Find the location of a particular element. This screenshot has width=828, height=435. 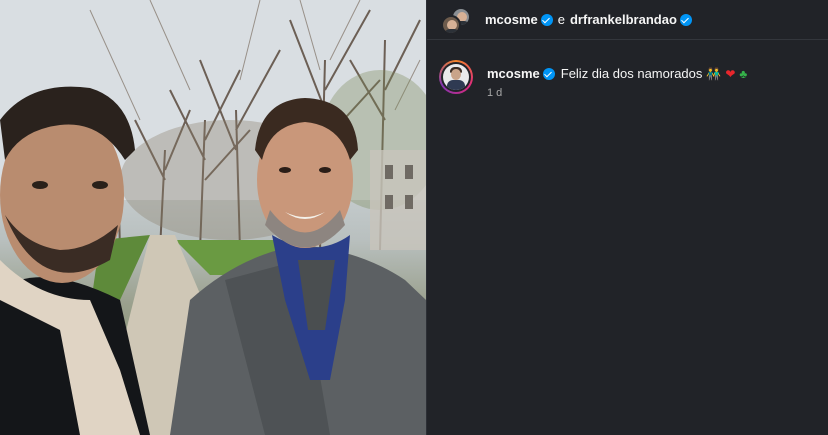

post-header: mcosme e drfrankelbrandao is located at coordinates (627, 20).